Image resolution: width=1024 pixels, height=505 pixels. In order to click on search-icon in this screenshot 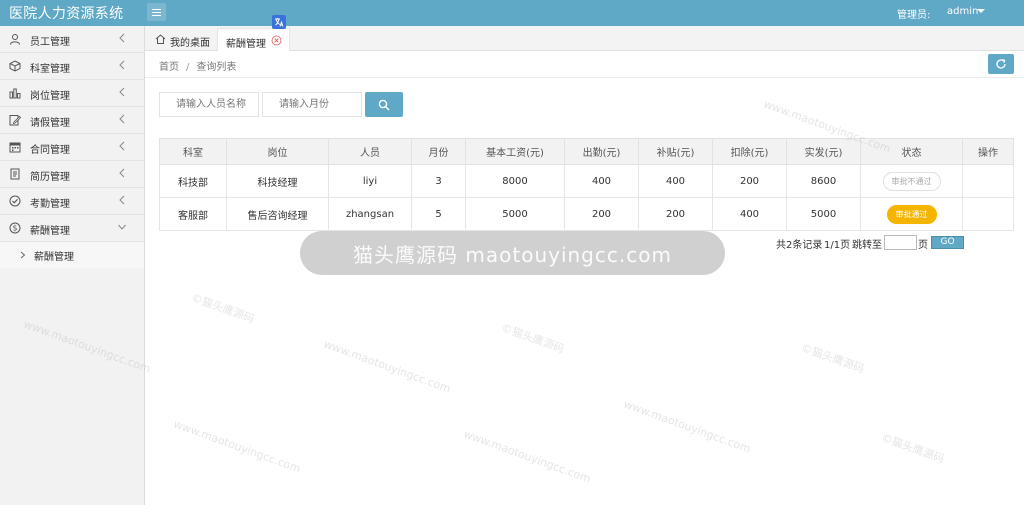, I will do `click(384, 105)`.